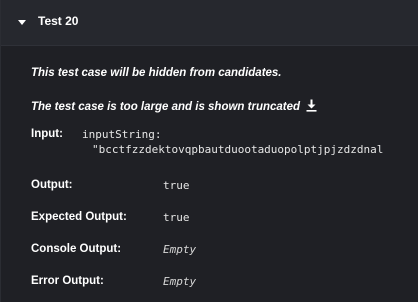 This screenshot has width=418, height=302. Describe the element at coordinates (180, 249) in the screenshot. I see `console-output-value: Empty` at that location.